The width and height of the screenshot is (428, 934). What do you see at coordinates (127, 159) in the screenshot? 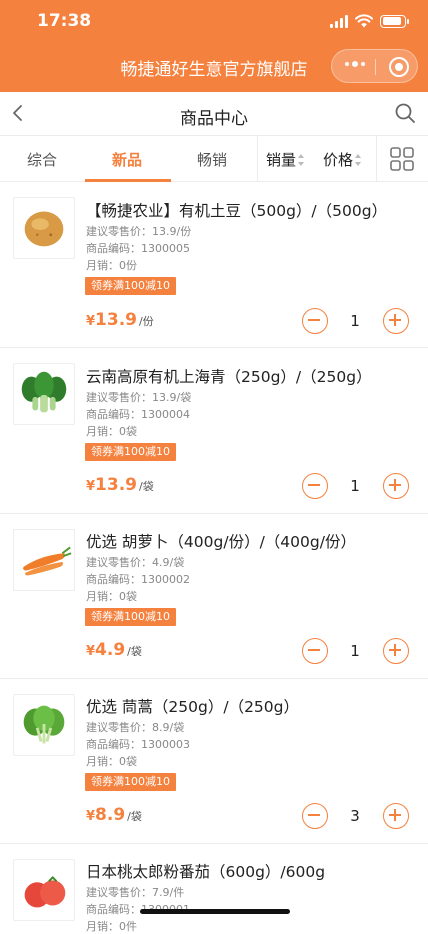
I see `tab-new: 新品` at bounding box center [127, 159].